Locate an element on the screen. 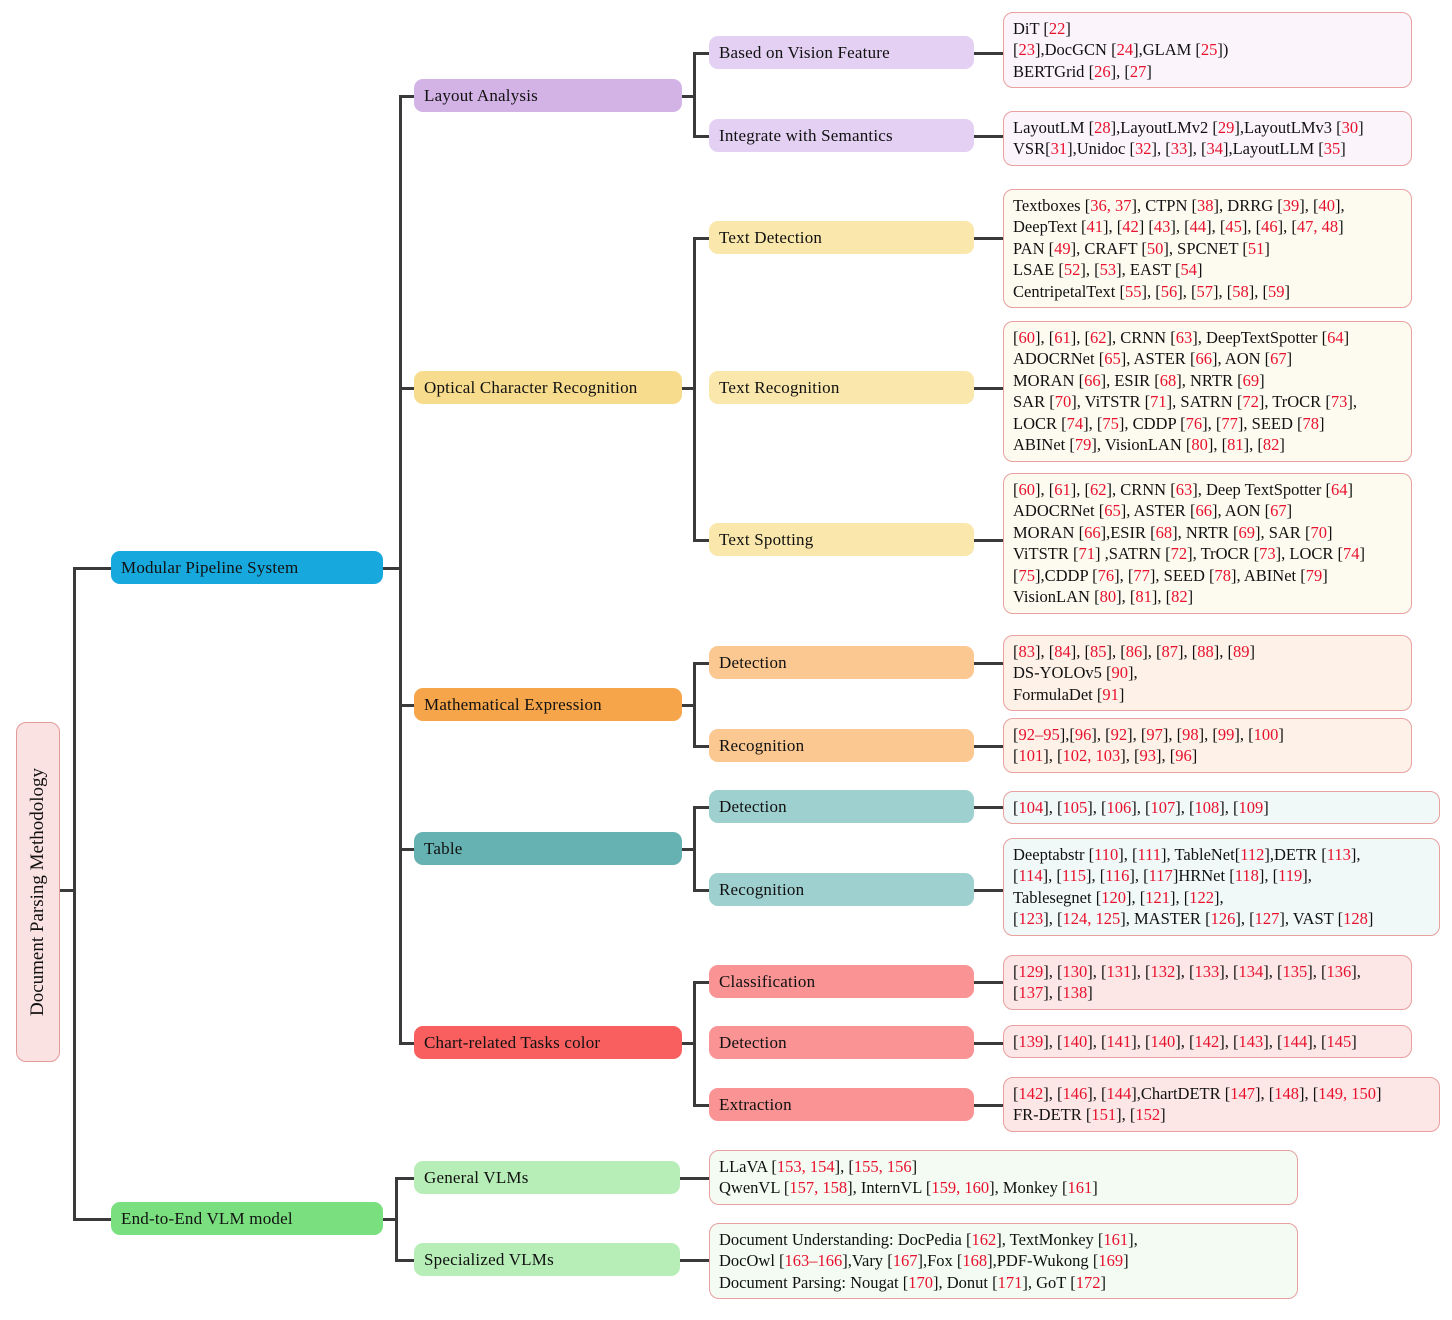 This screenshot has width=1452, height=1320. subcategory-math-detection: Detection is located at coordinates (841, 662).